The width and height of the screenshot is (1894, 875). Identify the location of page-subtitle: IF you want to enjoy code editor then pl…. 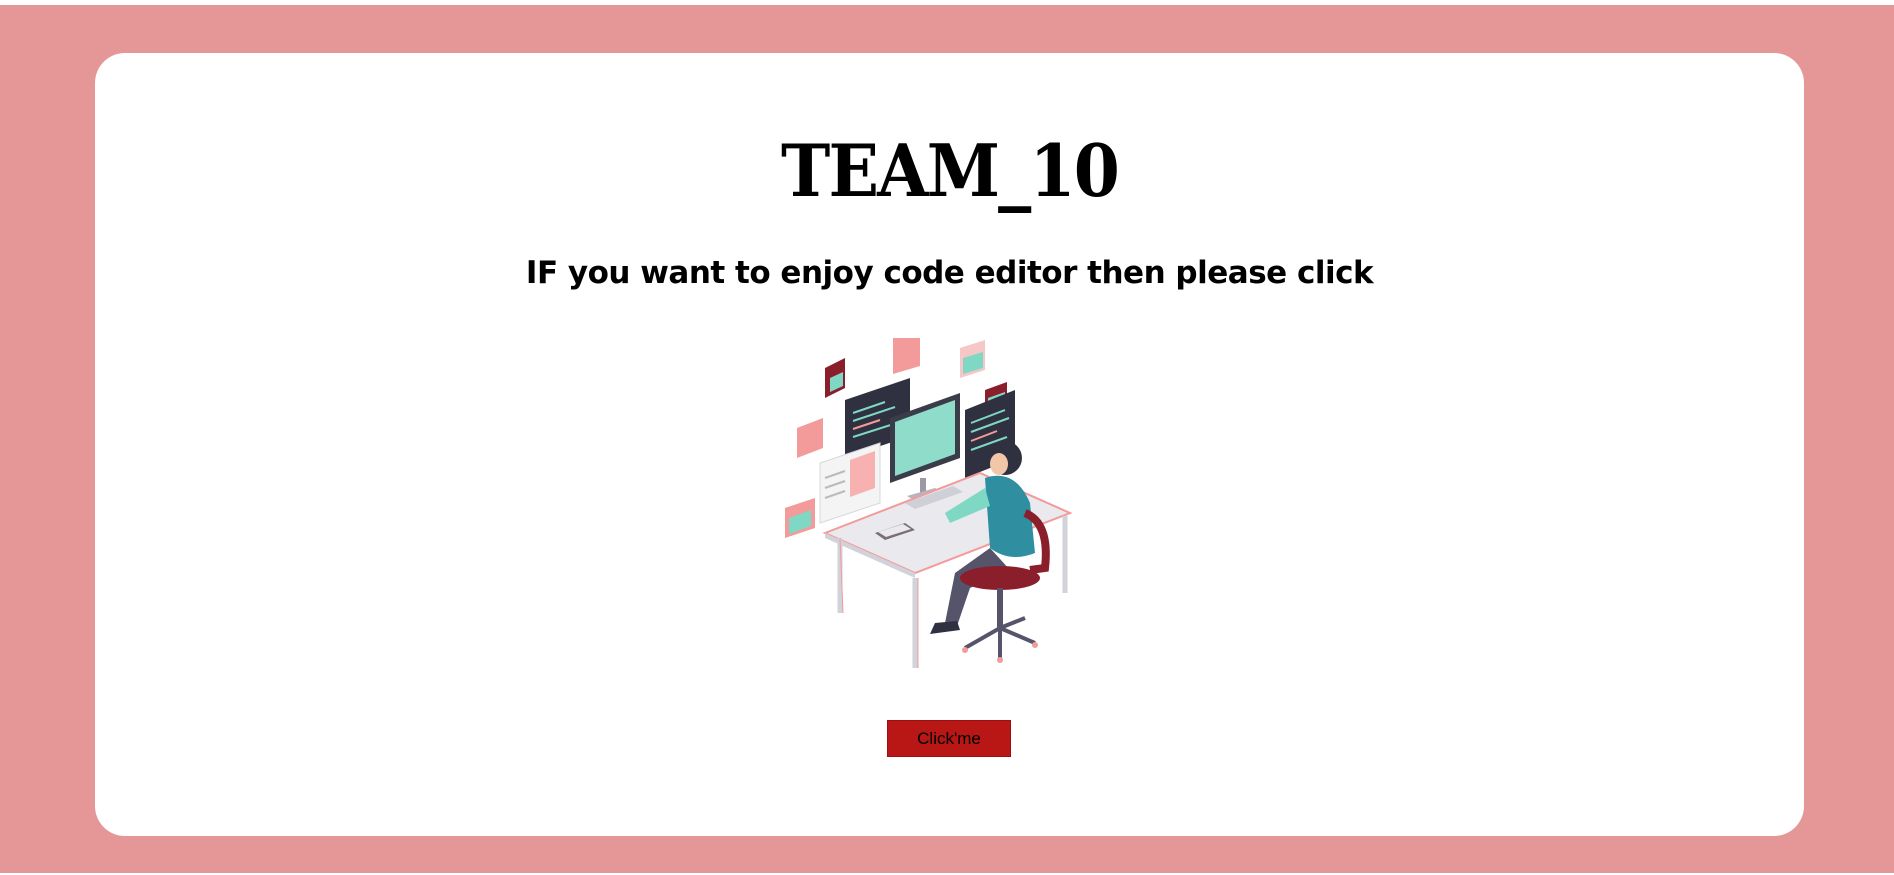
(949, 273).